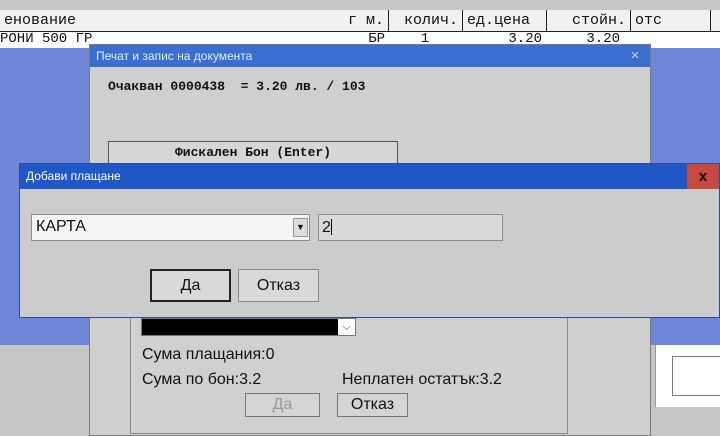 The image size is (720, 436). Describe the element at coordinates (253, 153) in the screenshot. I see `fiscal-receipt-button: Фискален Бон (Enter)` at that location.